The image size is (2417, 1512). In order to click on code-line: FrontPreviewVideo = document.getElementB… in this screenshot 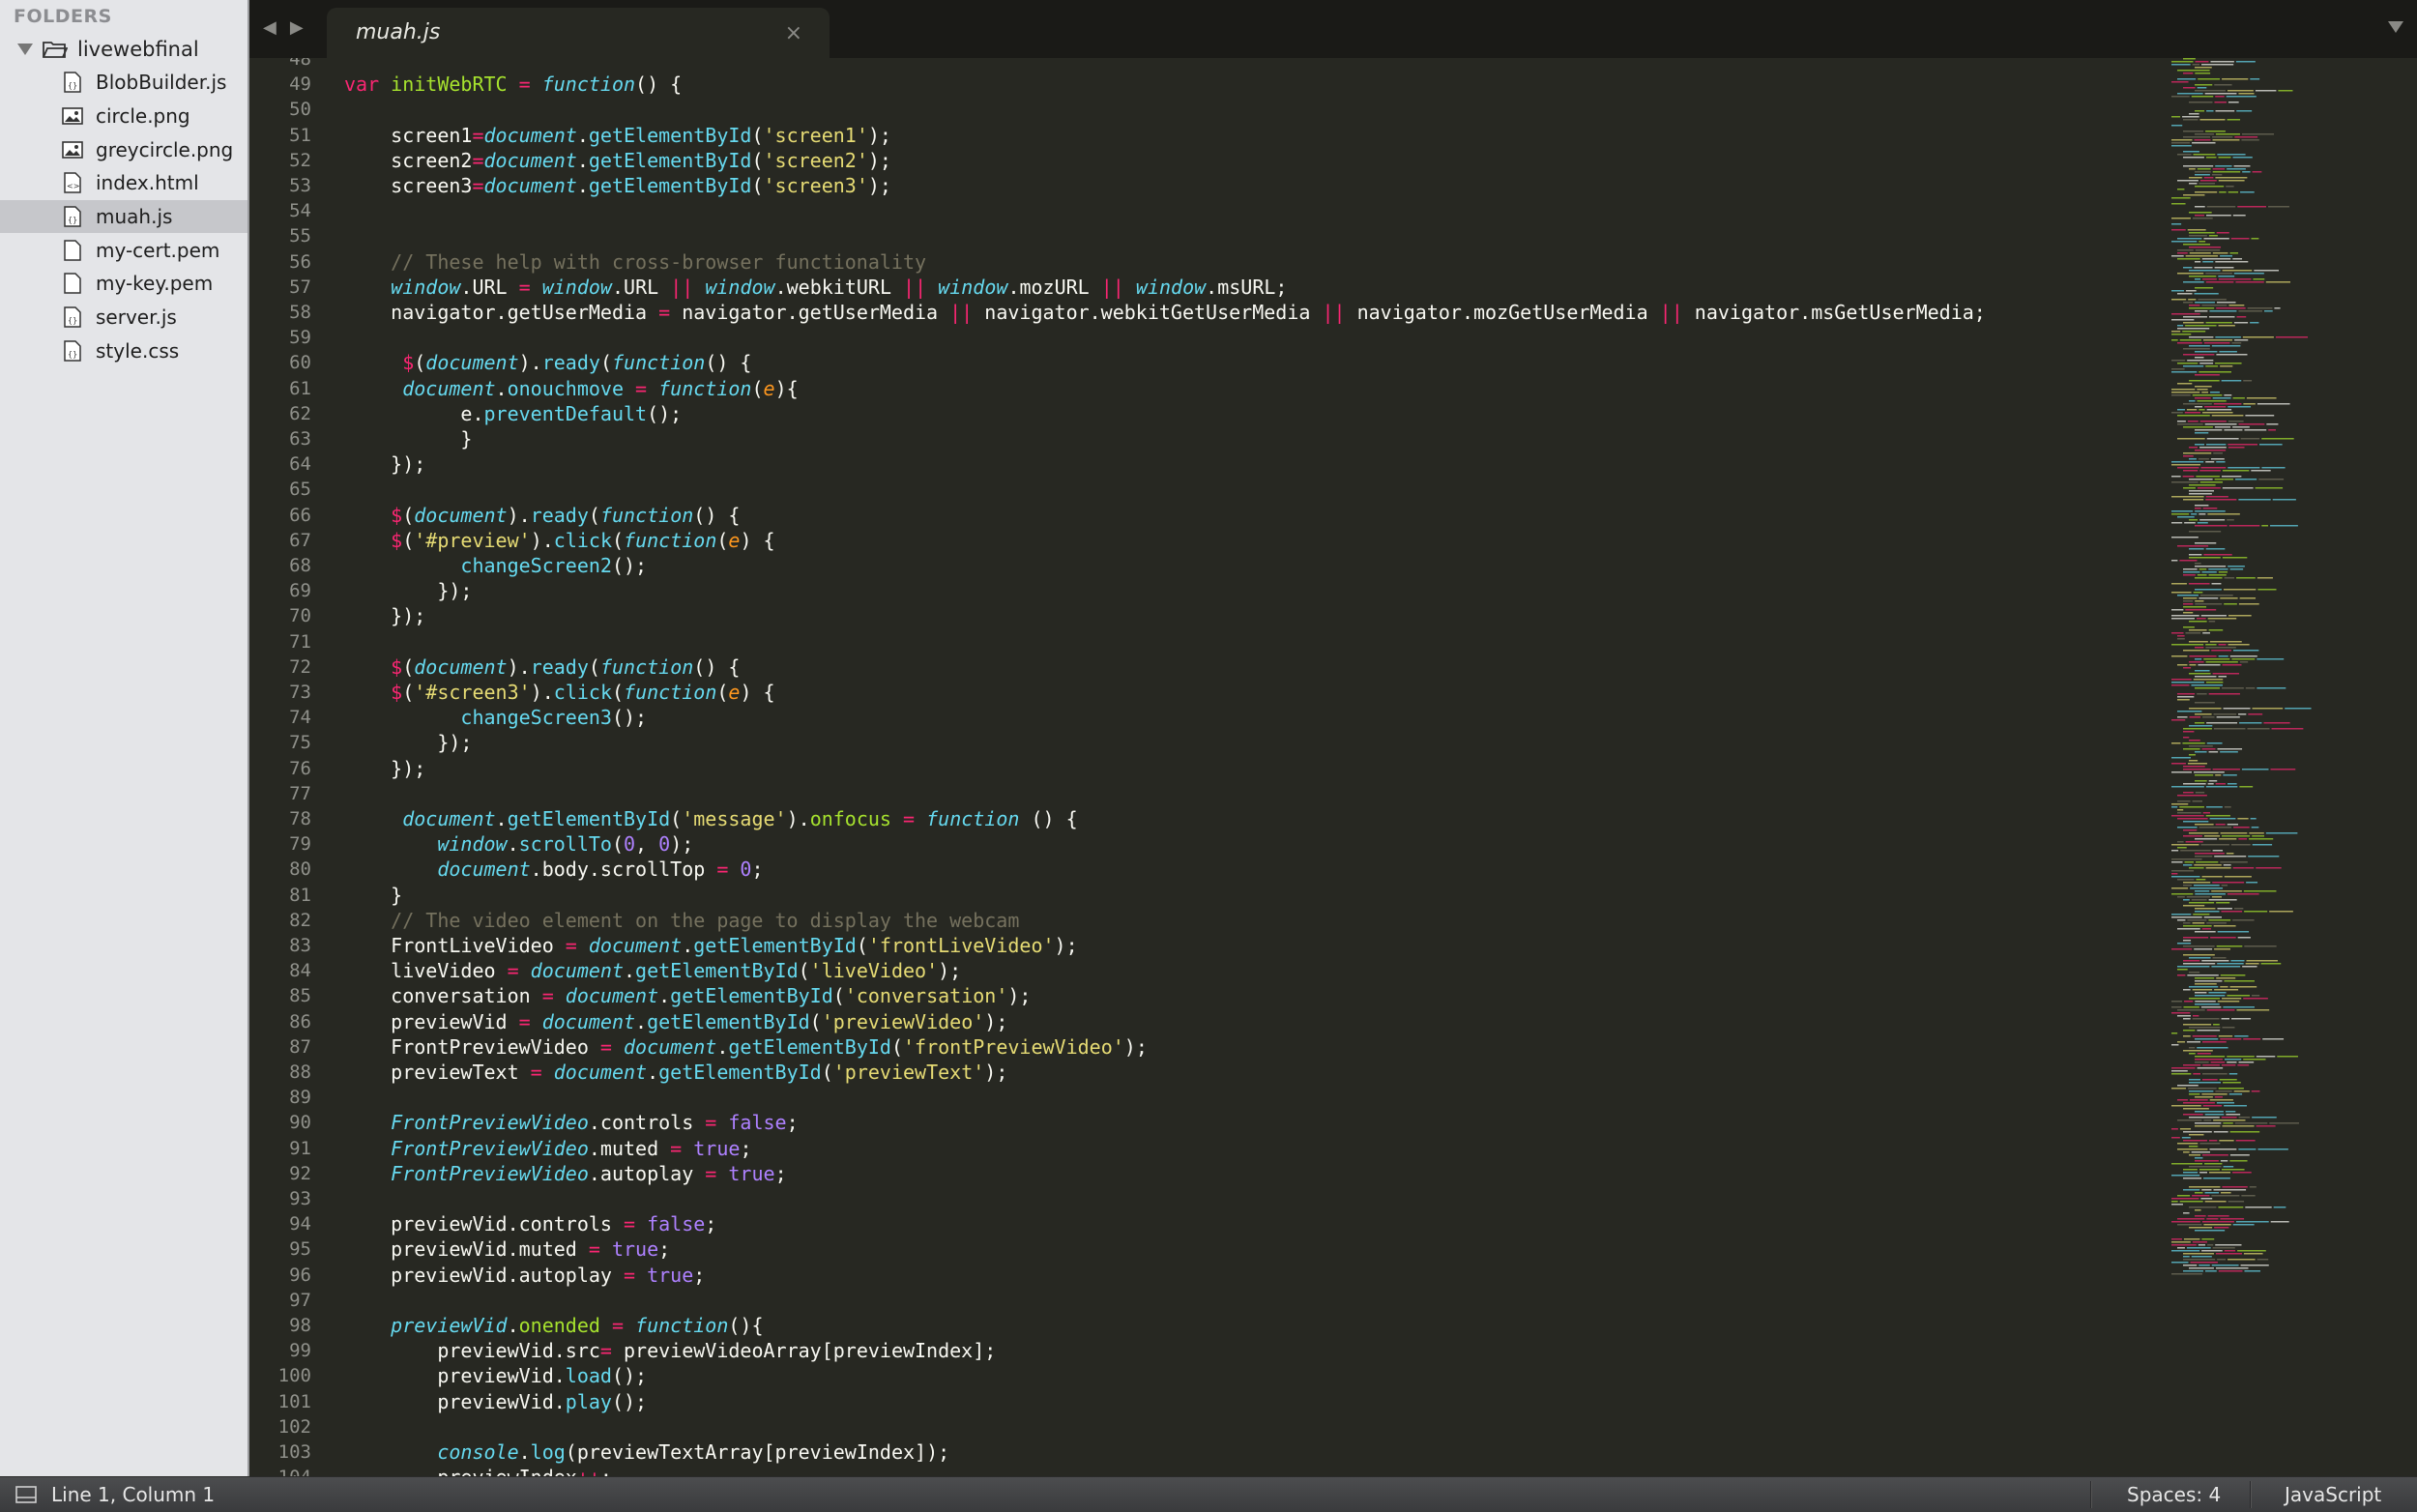, I will do `click(746, 1047)`.